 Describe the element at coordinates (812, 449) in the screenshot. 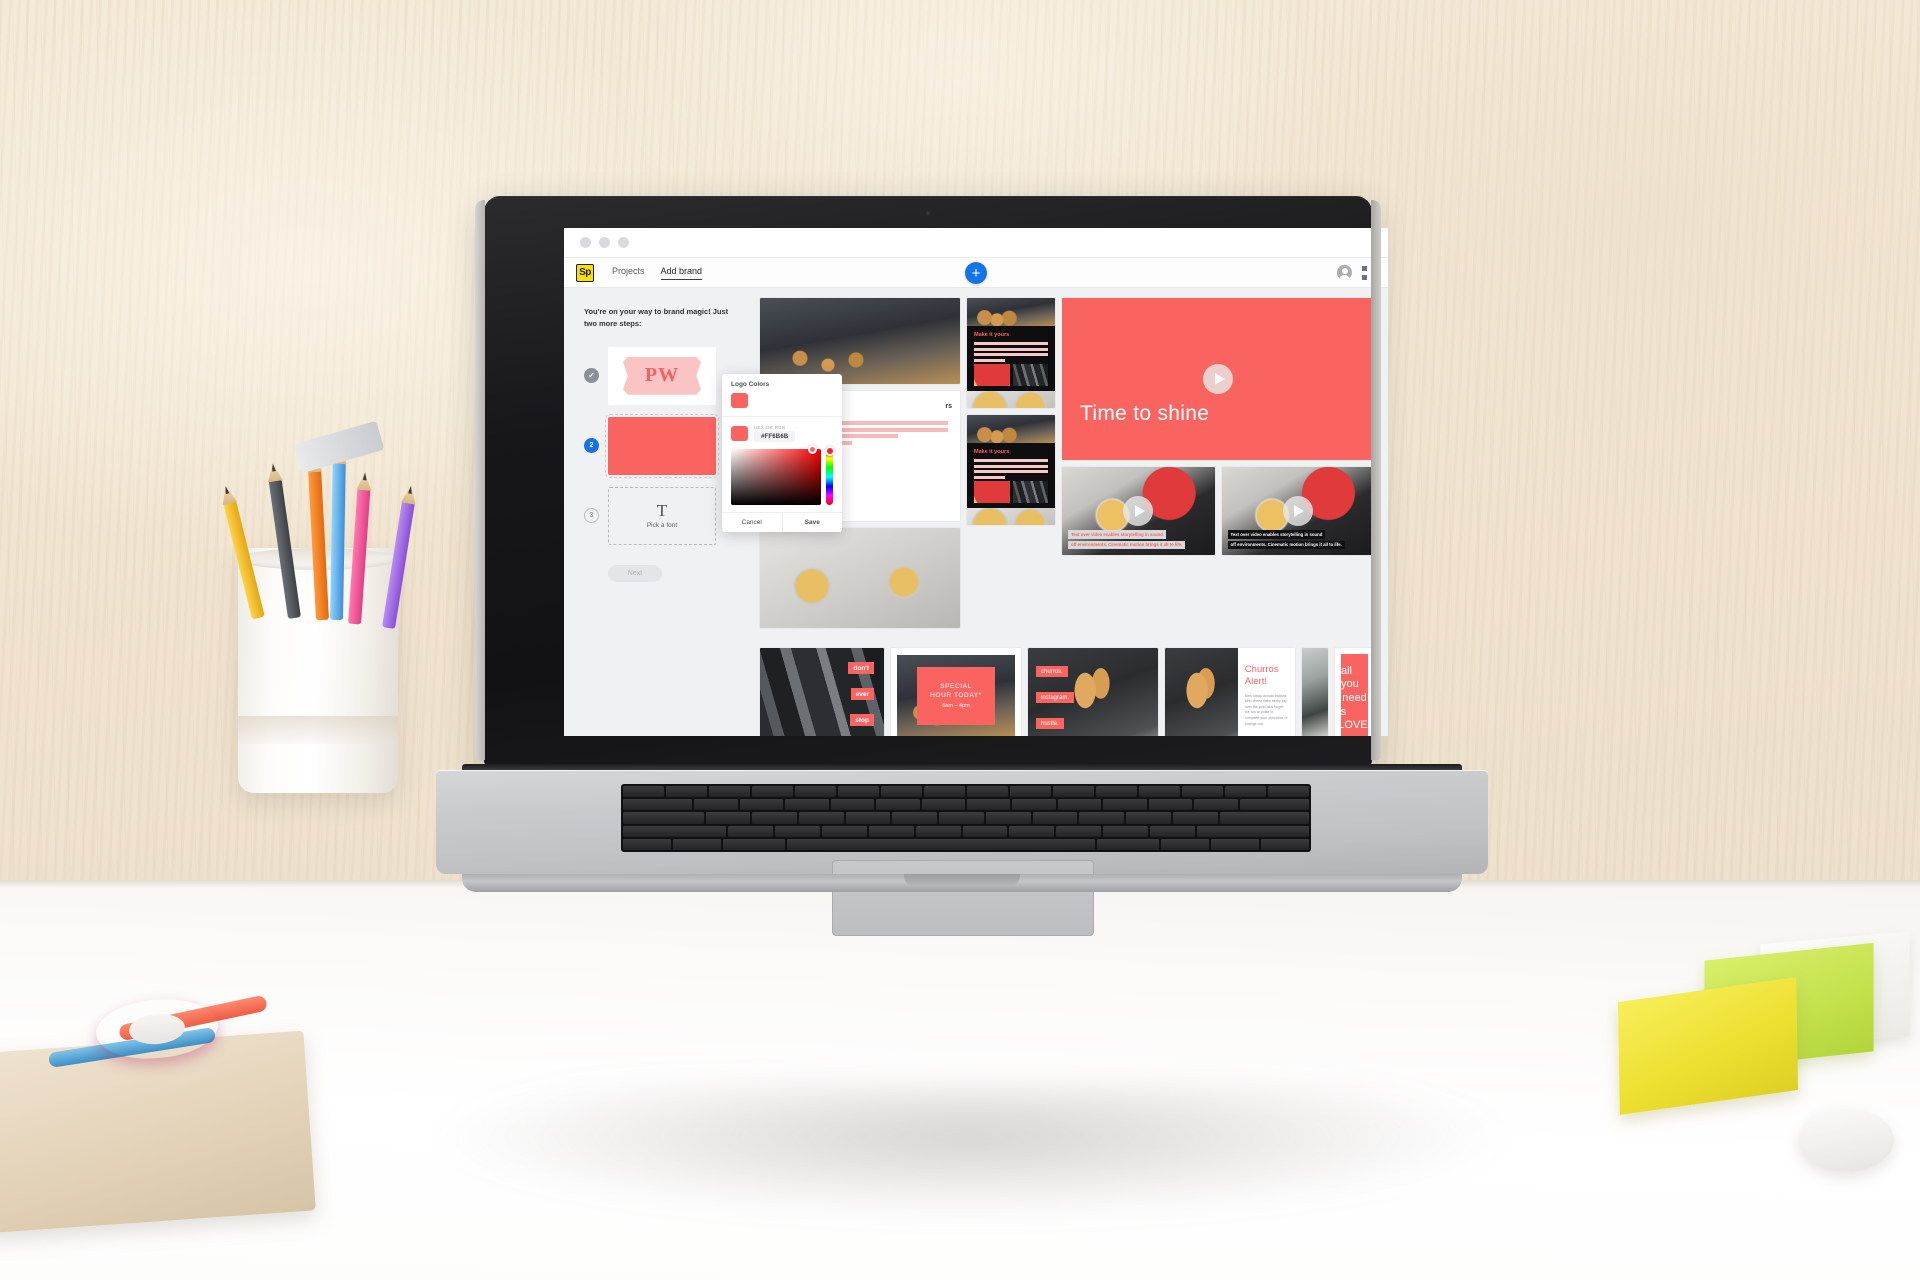

I see `sv-handle` at that location.